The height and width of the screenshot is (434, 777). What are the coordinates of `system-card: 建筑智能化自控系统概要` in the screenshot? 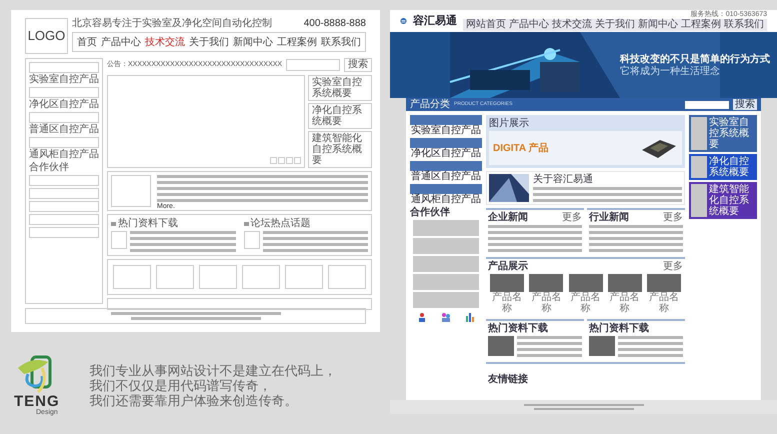 It's located at (723, 200).